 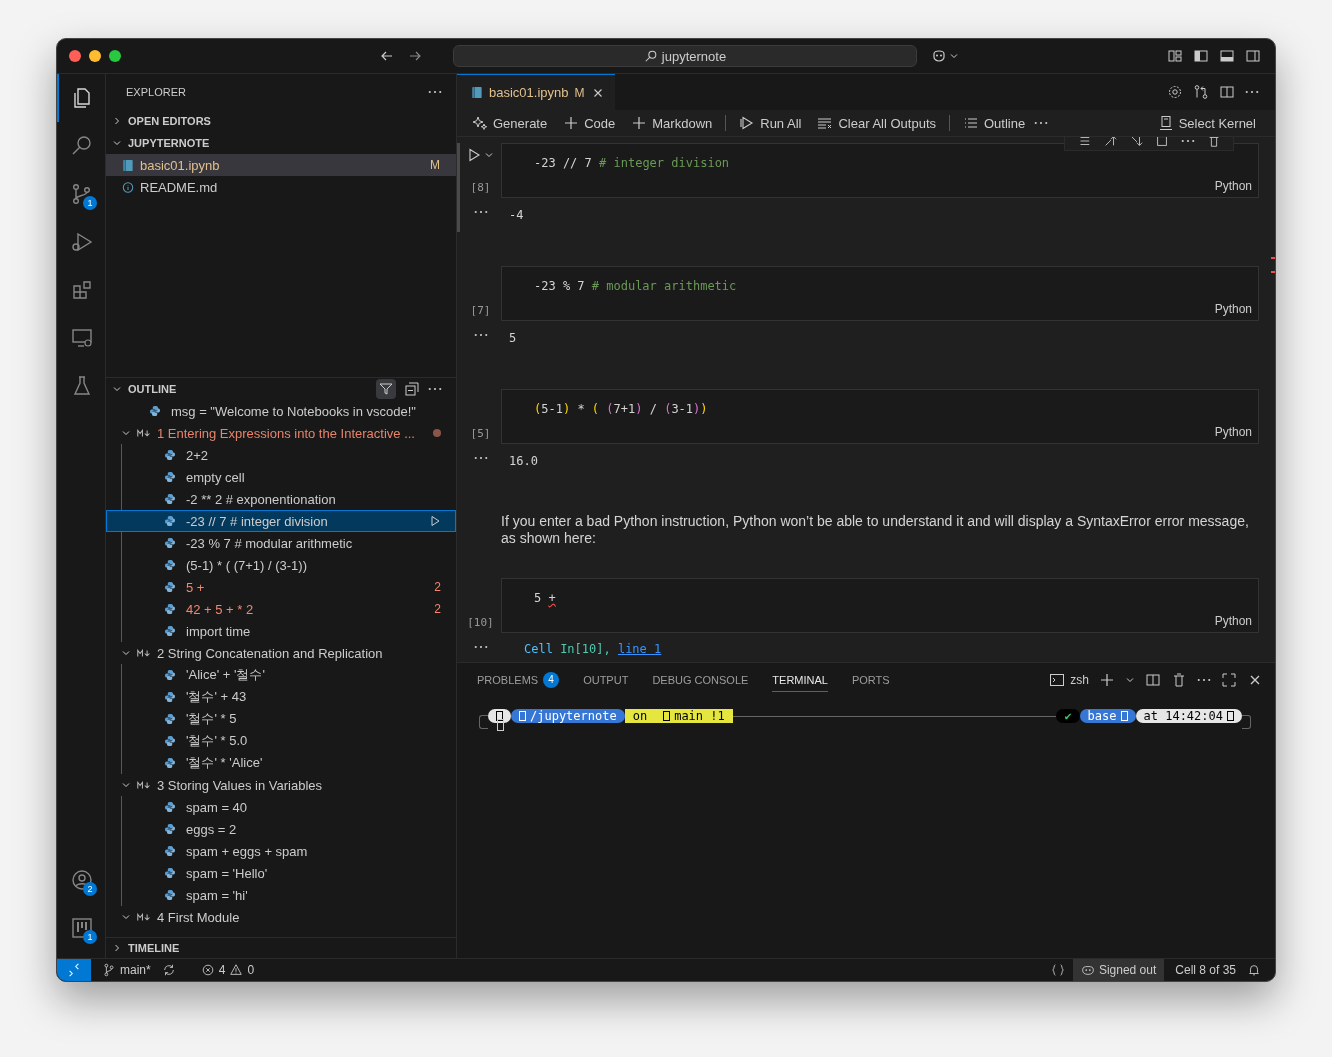 What do you see at coordinates (1206, 123) in the screenshot?
I see `select-kernel-button: Select Kernel` at bounding box center [1206, 123].